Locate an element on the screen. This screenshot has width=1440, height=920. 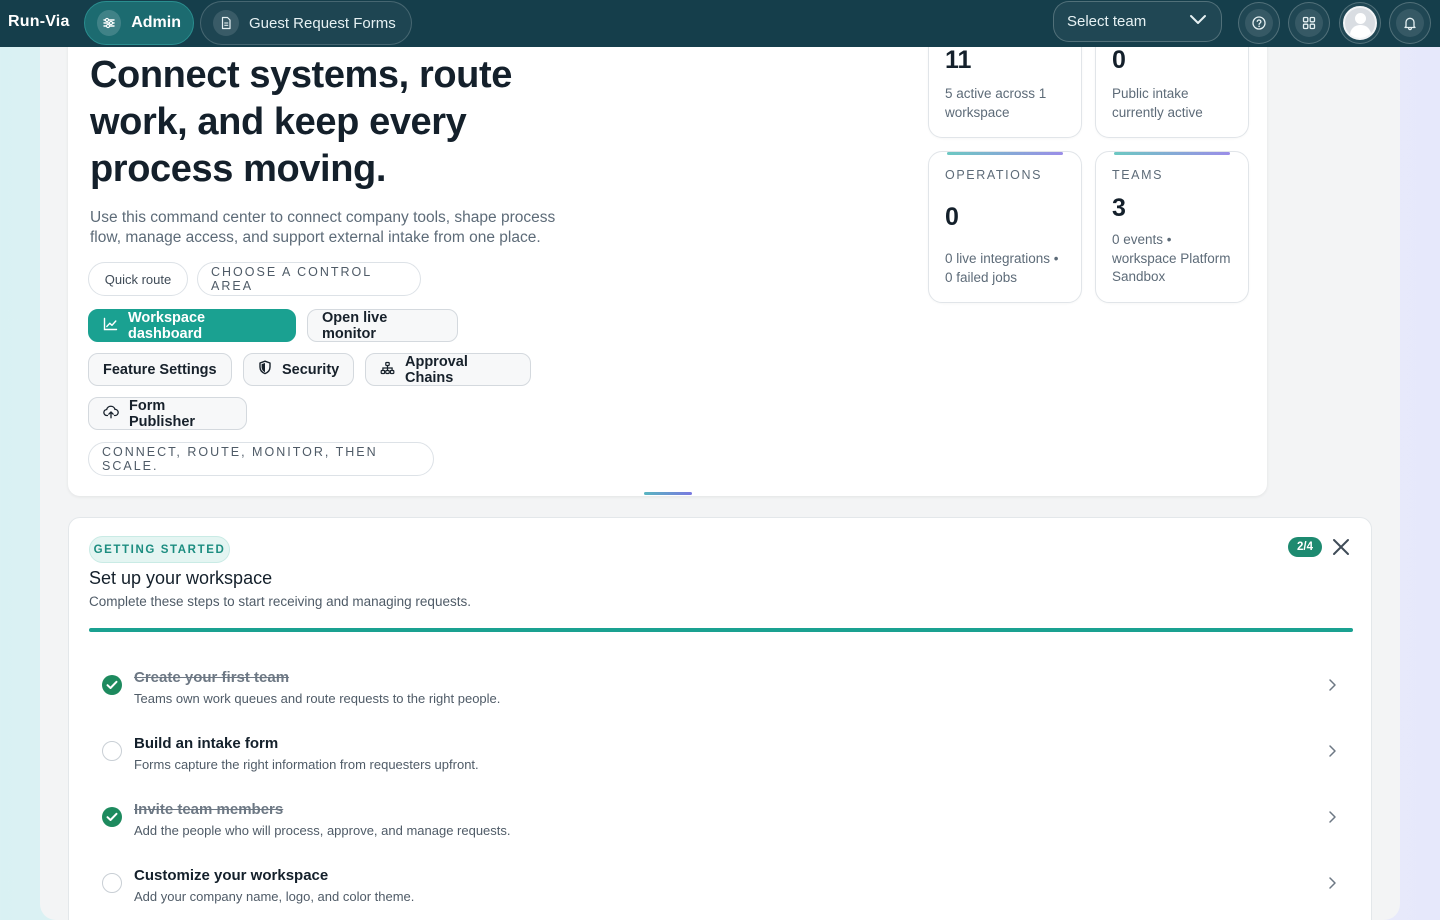
stat-value: 11 is located at coordinates (958, 60).